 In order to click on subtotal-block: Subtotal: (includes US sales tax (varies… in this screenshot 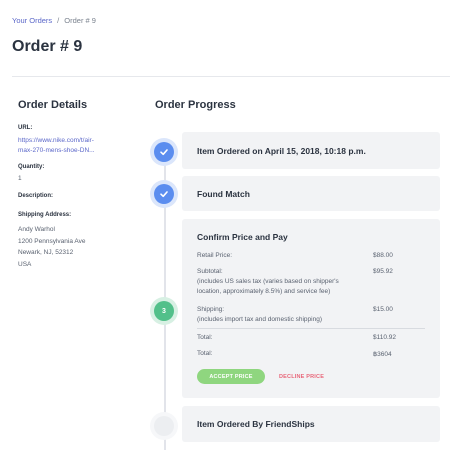, I will do `click(268, 282)`.